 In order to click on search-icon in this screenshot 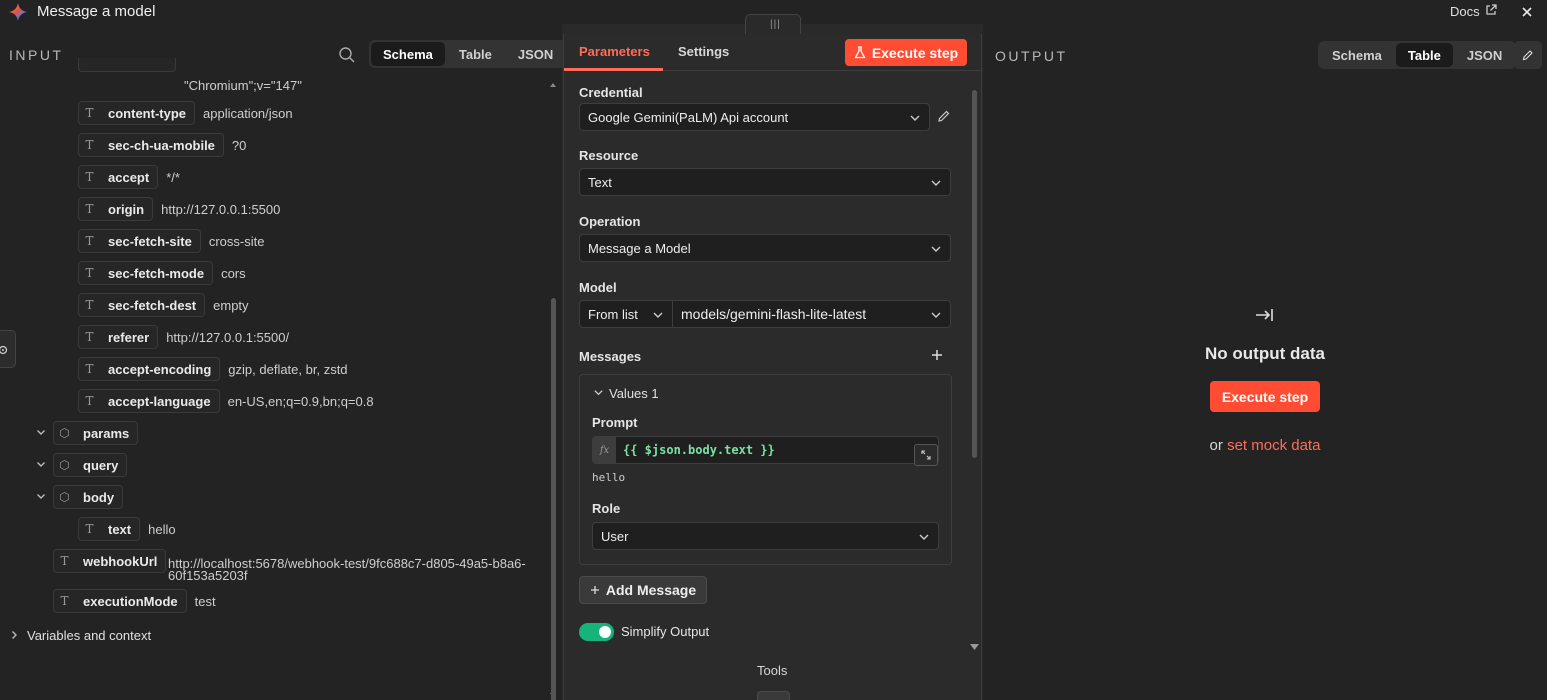, I will do `click(347, 55)`.